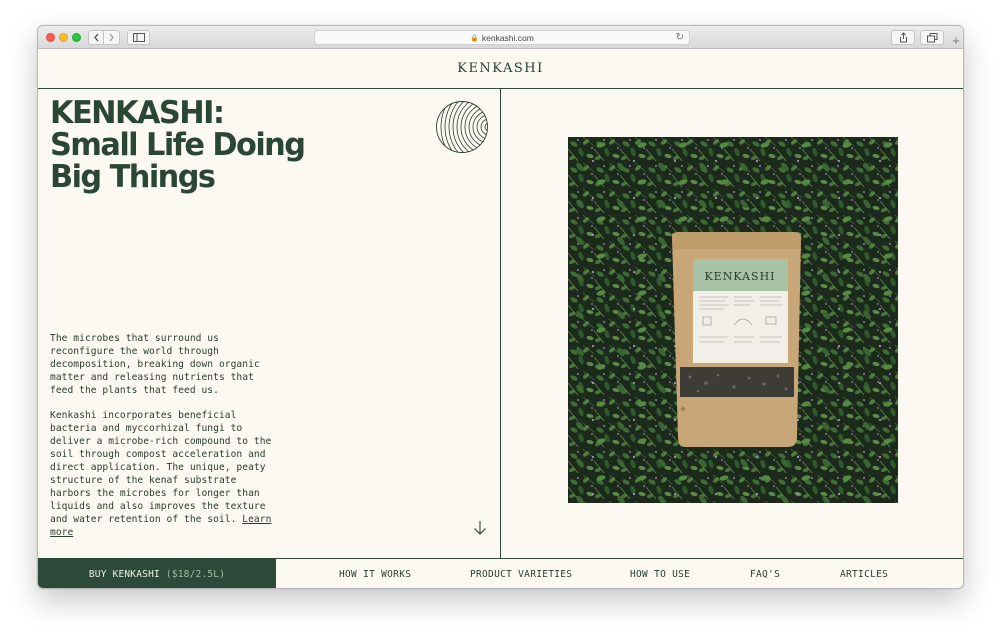  I want to click on maximize-window-button, so click(76, 37).